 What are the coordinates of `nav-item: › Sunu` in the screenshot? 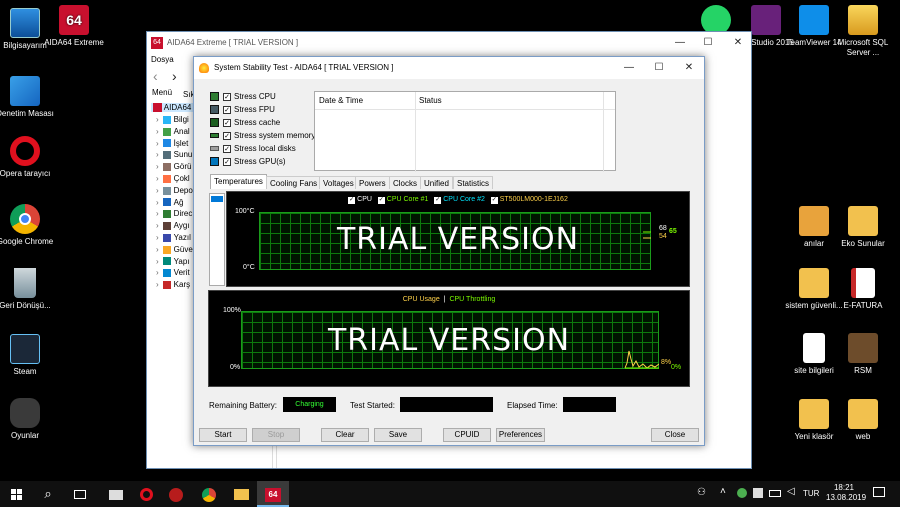 It's located at (174, 154).